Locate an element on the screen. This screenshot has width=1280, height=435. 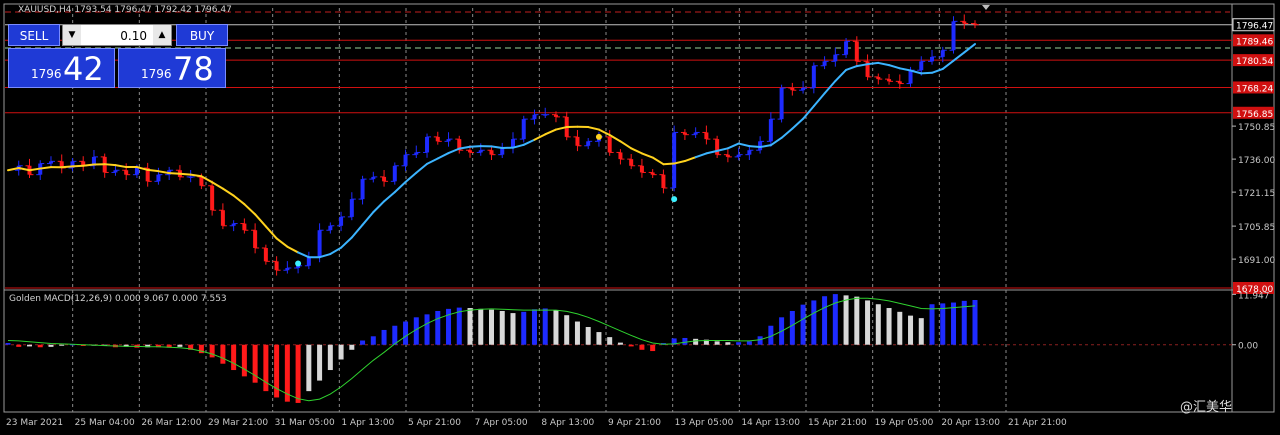
lot-increase-icon: ▲ is located at coordinates (162, 35).